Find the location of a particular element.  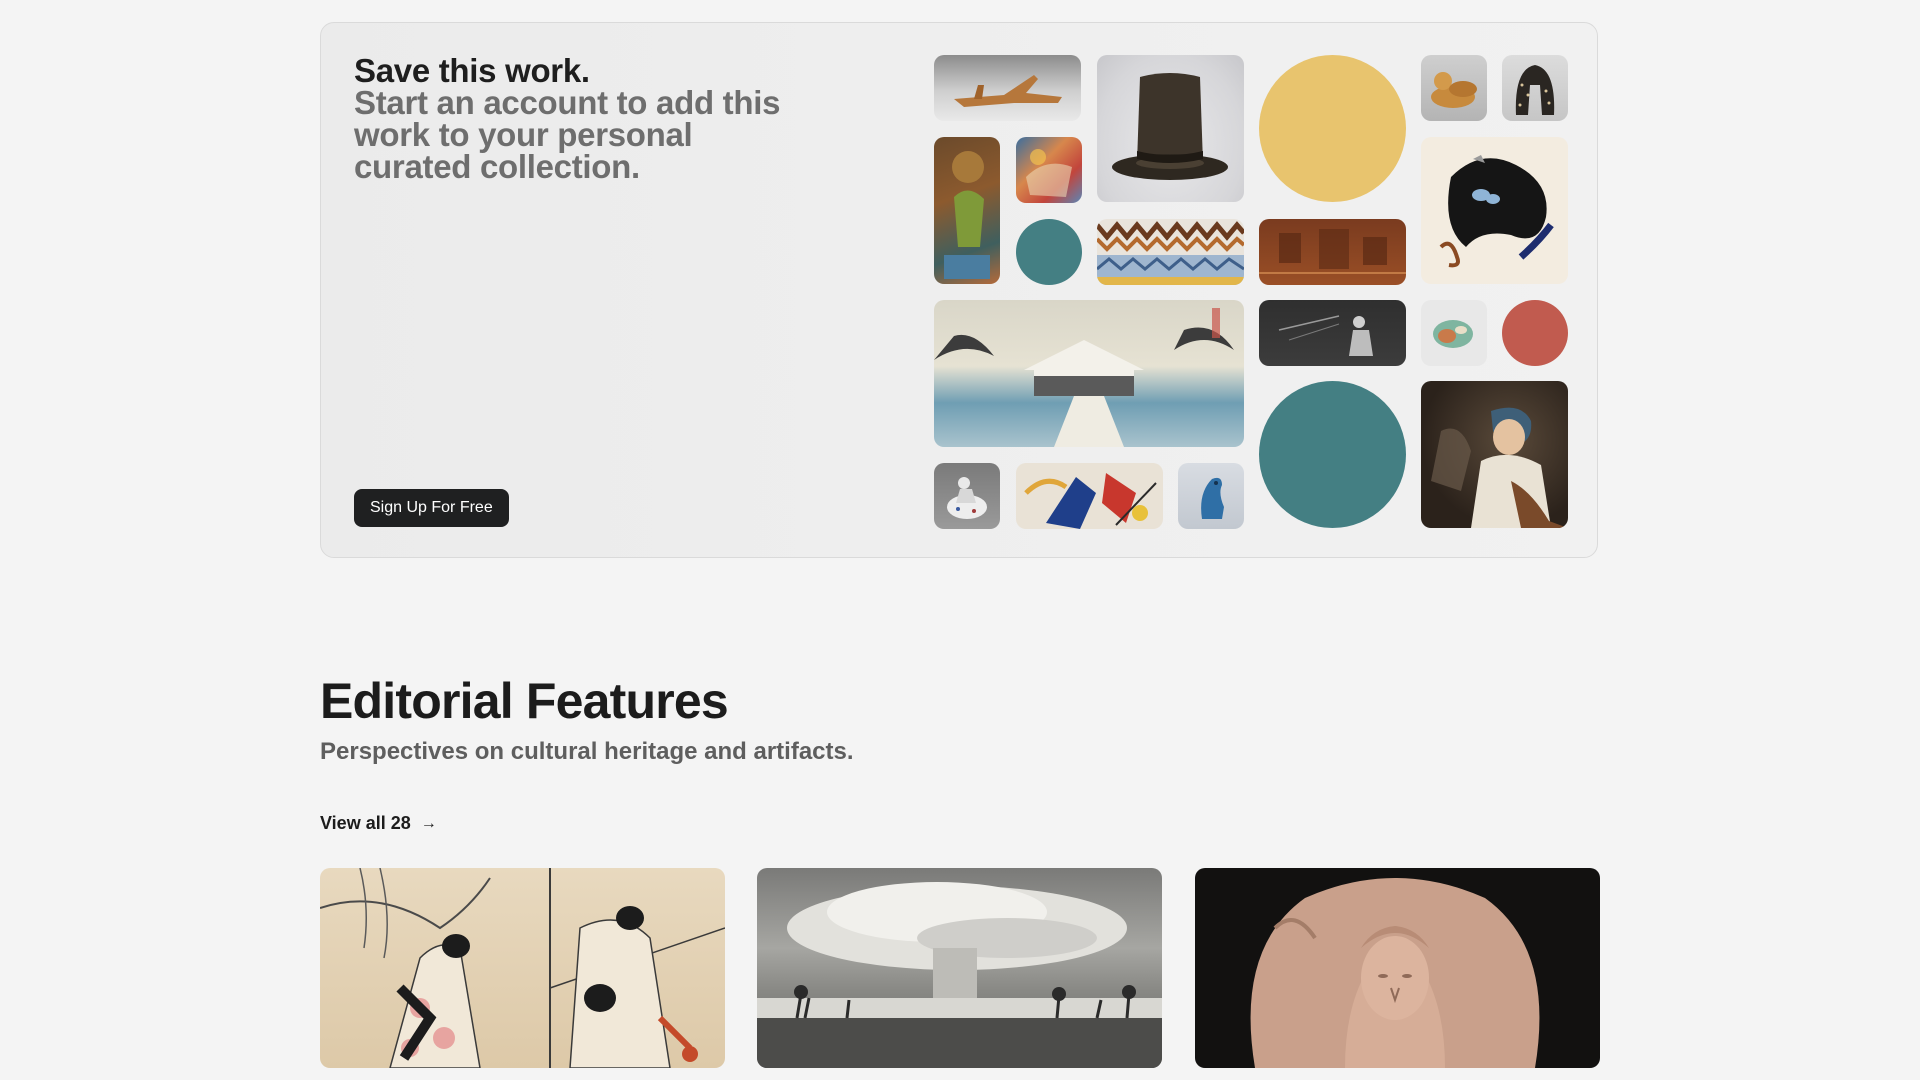

japanese-print-image is located at coordinates (522, 968).